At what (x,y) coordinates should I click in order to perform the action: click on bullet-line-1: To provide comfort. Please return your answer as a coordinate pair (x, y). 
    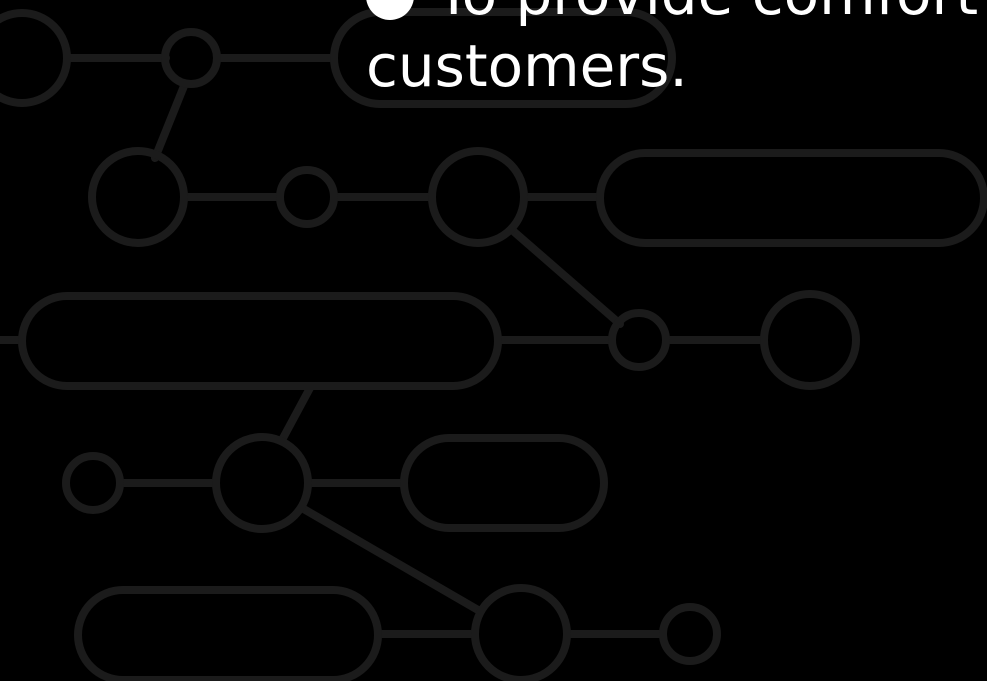
    Looking at the image, I should click on (672, 15).